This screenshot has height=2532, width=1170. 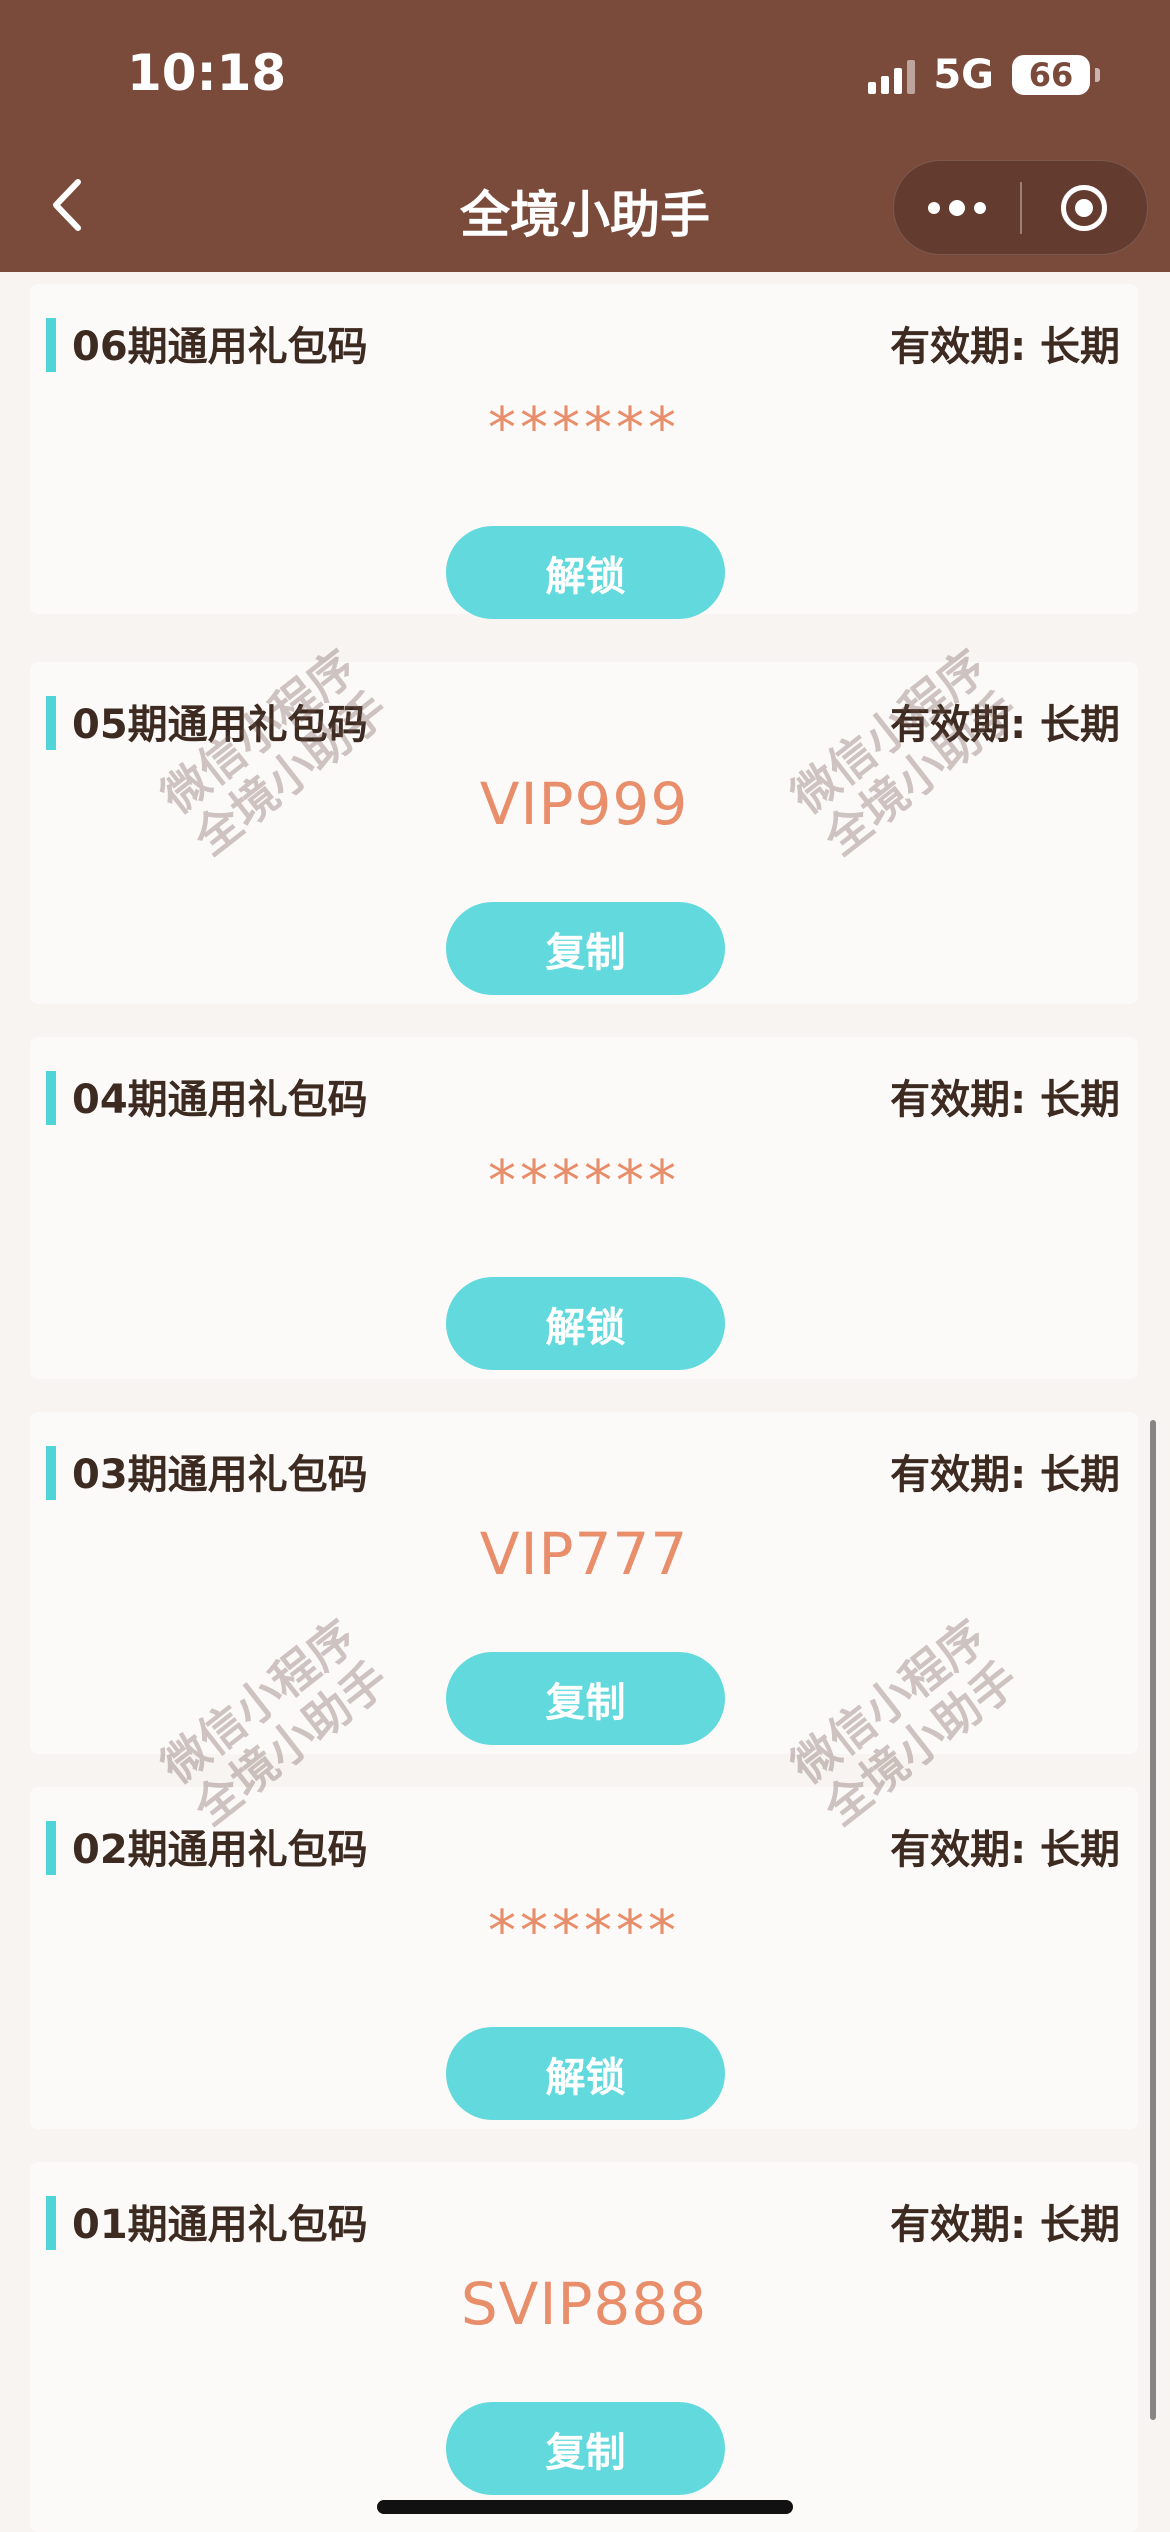 I want to click on giftcode-card: 06期通用礼包码 有效期: 长期 ****** 解锁, so click(x=584, y=451).